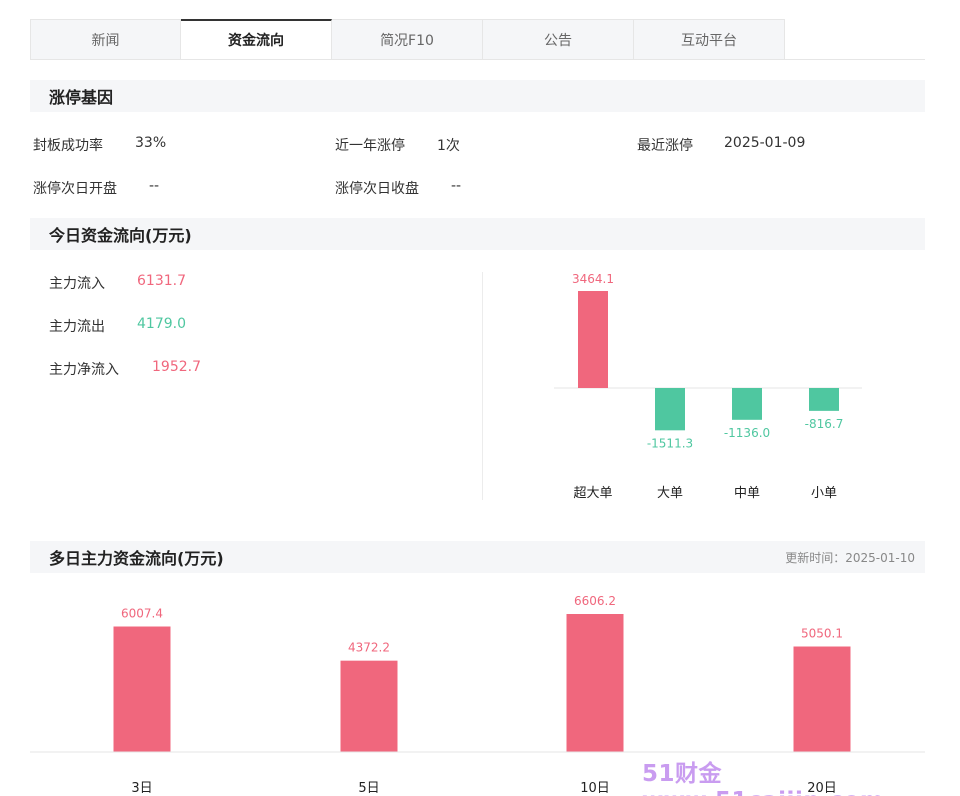 The height and width of the screenshot is (796, 960). I want to click on multi-day-bar-label-0: 6007.4, so click(142, 614).